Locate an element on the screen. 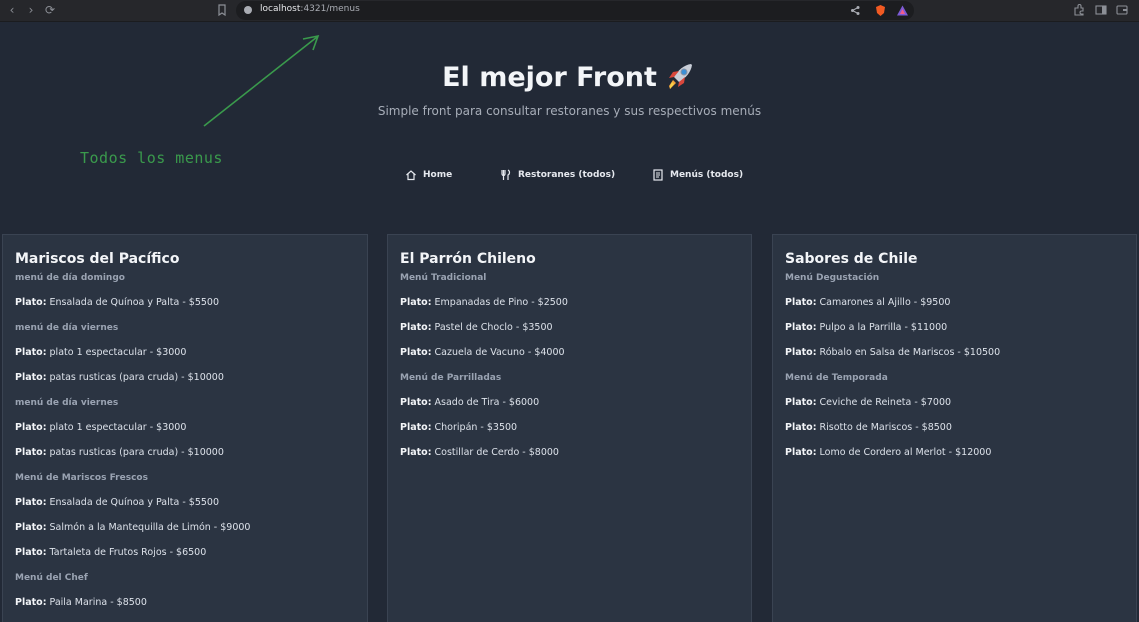 The height and width of the screenshot is (622, 1139). dish-text: plato 1 espectacular - $3000 is located at coordinates (118, 427).